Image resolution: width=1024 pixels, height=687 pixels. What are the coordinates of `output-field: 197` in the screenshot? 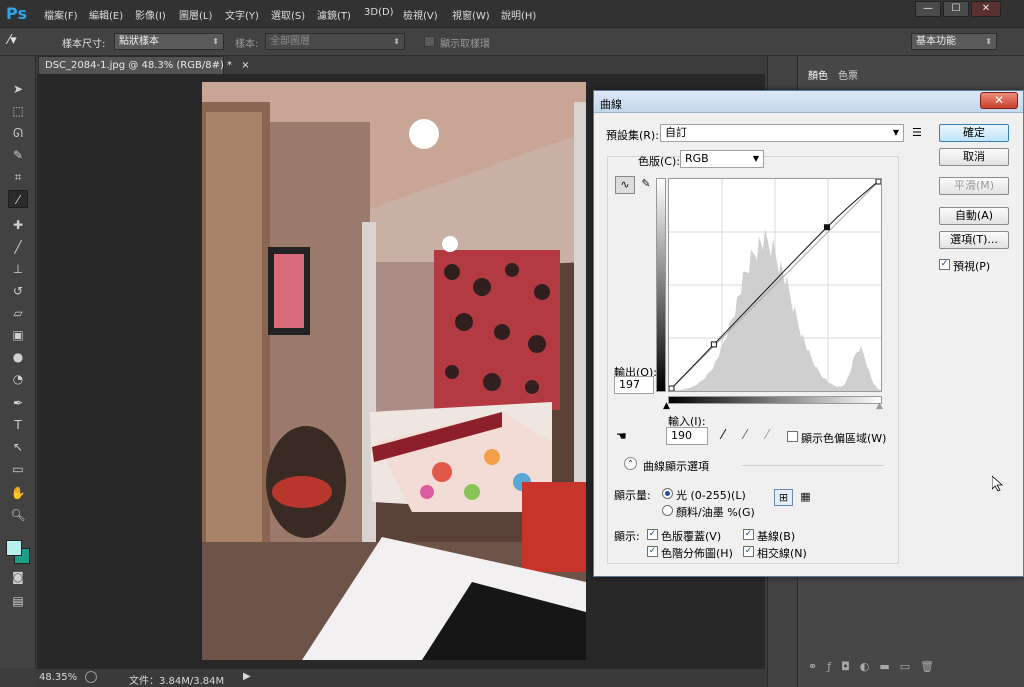 It's located at (634, 385).